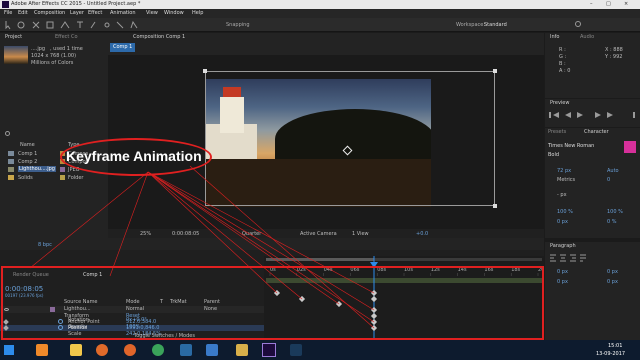 This screenshot has width=640, height=360. I want to click on camera-select: Active Camera, so click(318, 234).